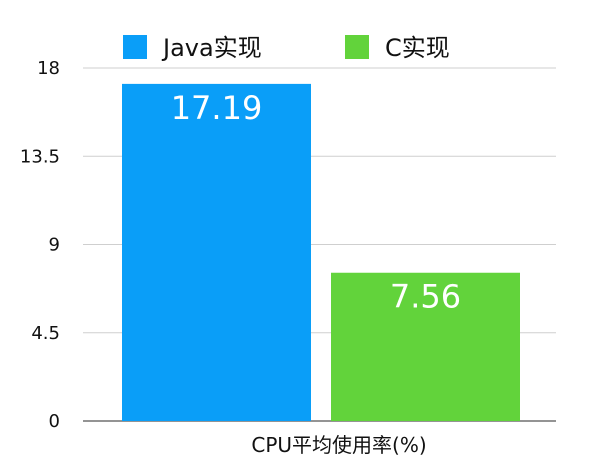 This screenshot has width=602, height=475. What do you see at coordinates (135, 47) in the screenshot?
I see `legend-swatch-java` at bounding box center [135, 47].